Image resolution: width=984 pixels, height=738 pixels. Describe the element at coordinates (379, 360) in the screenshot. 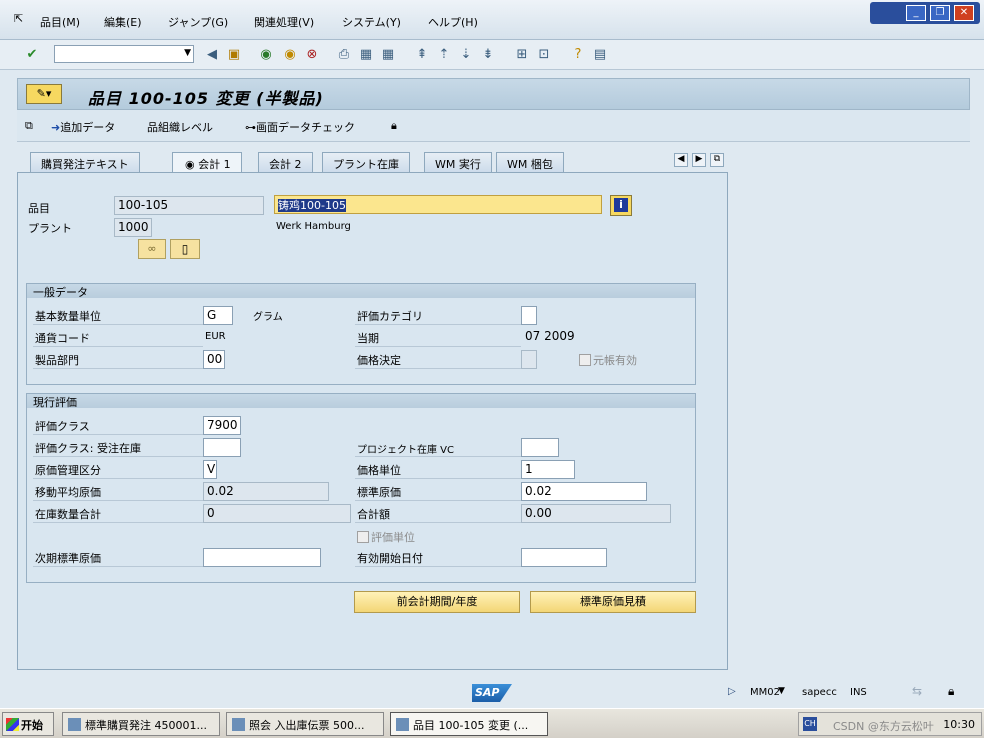

I see `price-determination-label: 価格決定` at that location.